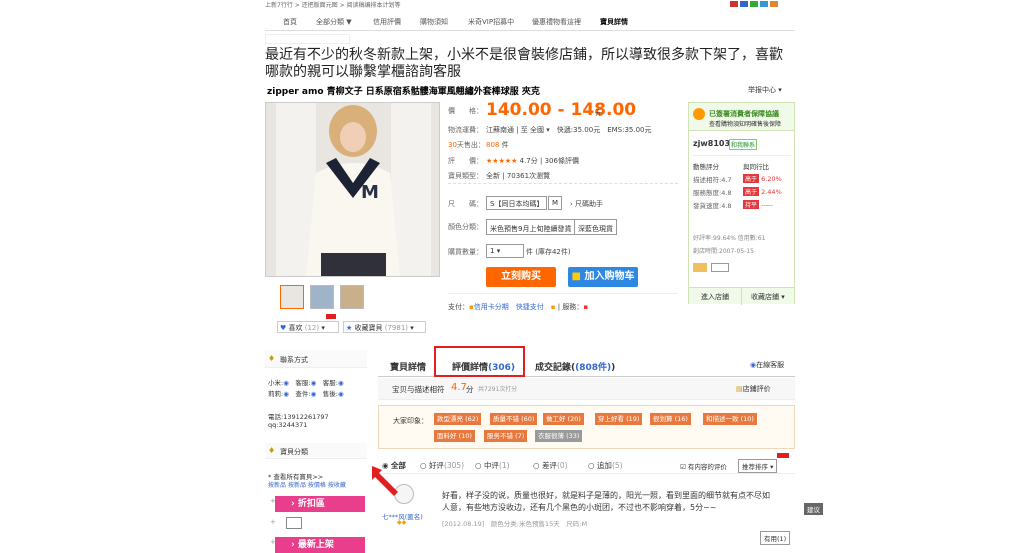  I want to click on has-content-checkbox: ☑ 有内容的评价, so click(703, 466).